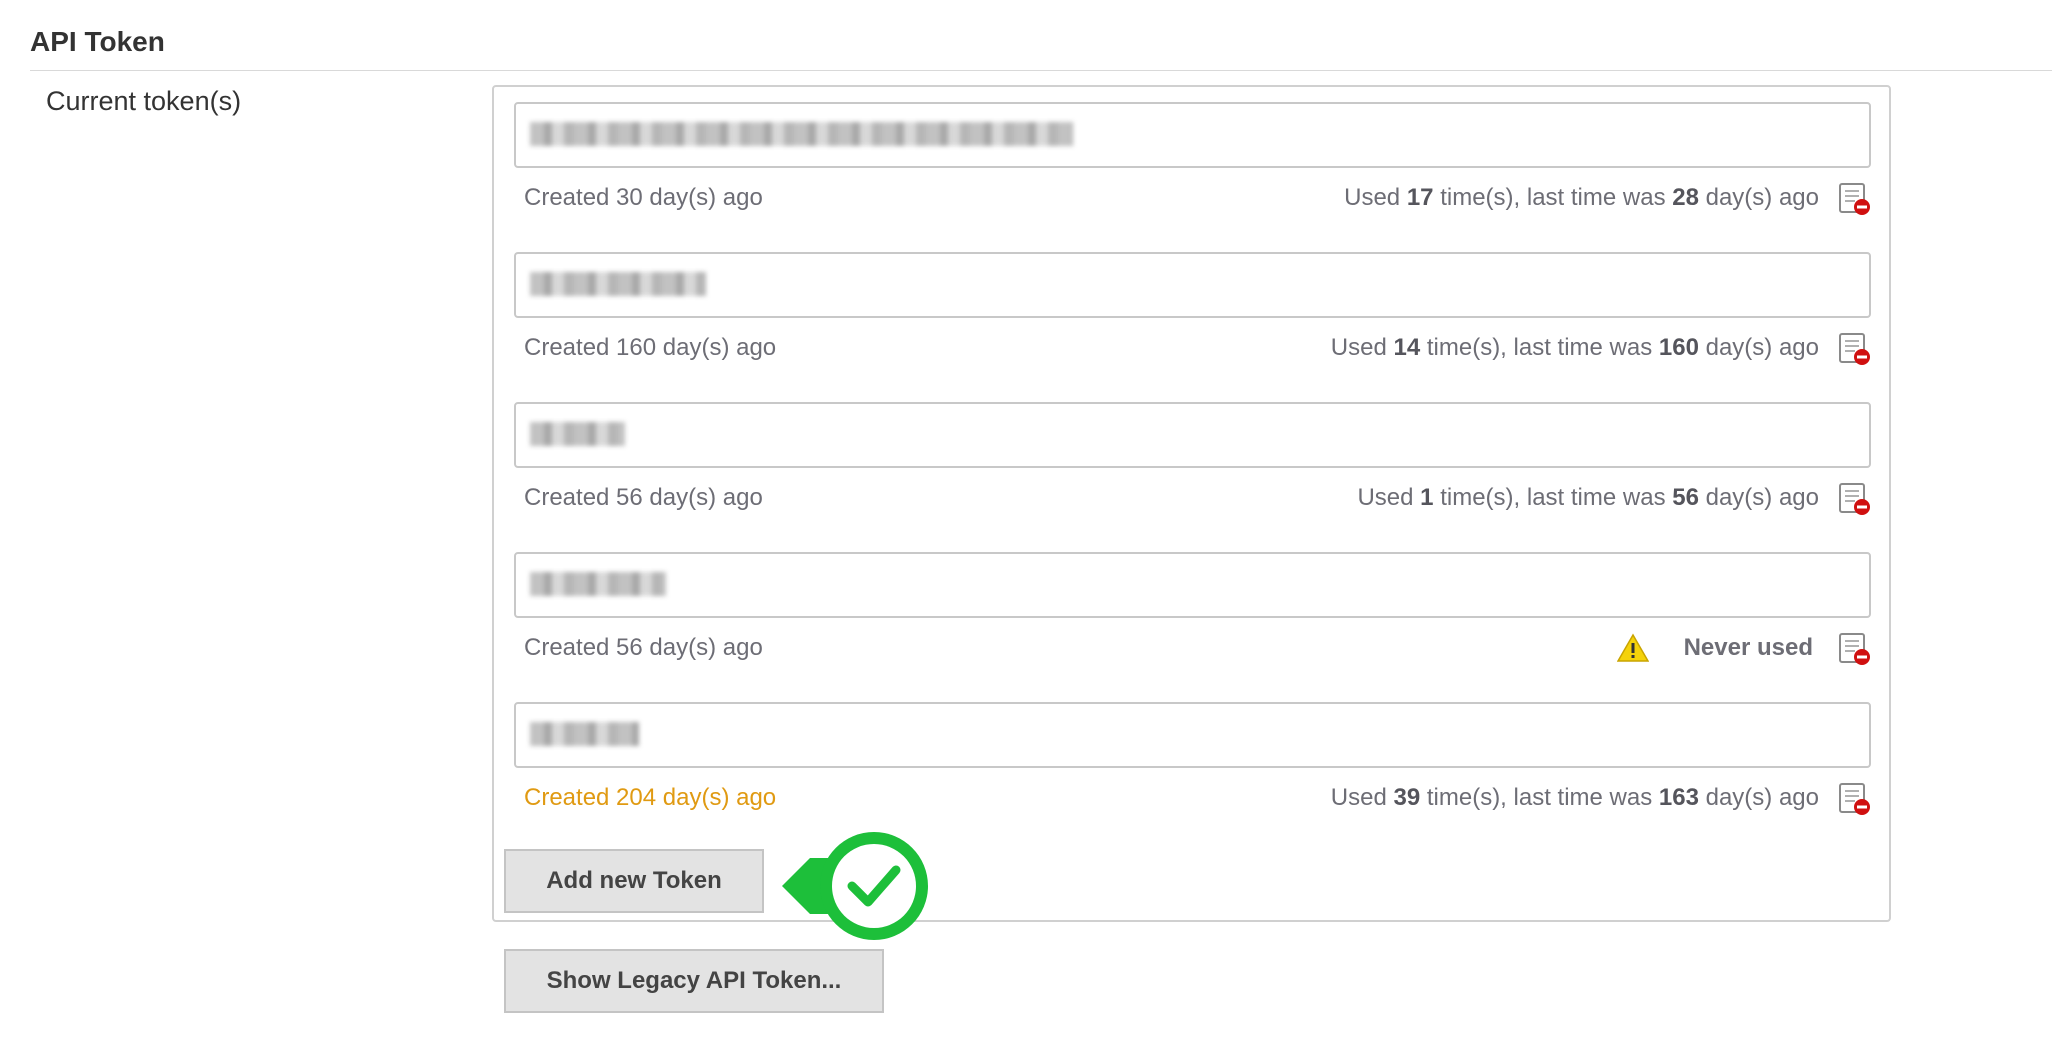 The width and height of the screenshot is (2052, 1040). I want to click on last-used-days: 163, so click(1678, 797).